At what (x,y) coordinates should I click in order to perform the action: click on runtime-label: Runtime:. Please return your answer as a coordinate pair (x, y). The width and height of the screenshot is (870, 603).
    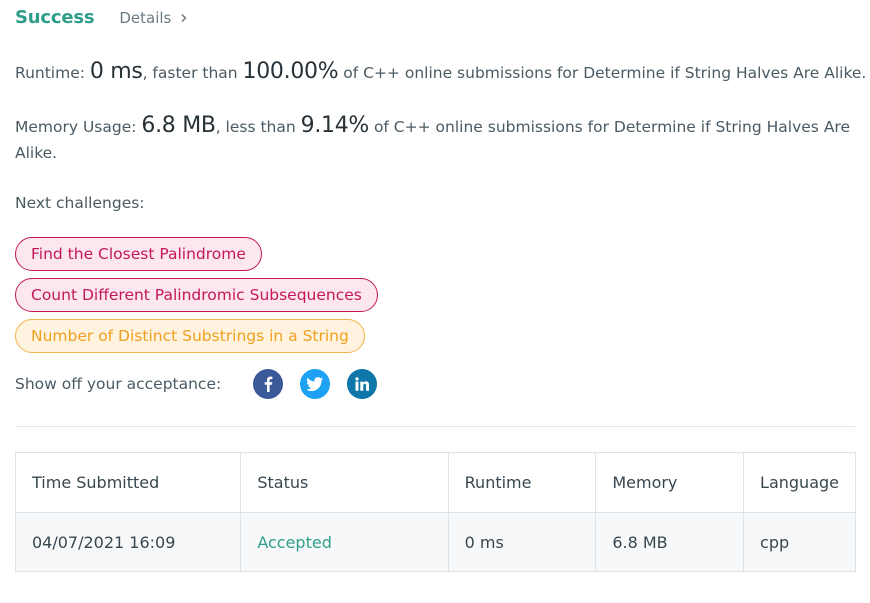
    Looking at the image, I should click on (52, 73).